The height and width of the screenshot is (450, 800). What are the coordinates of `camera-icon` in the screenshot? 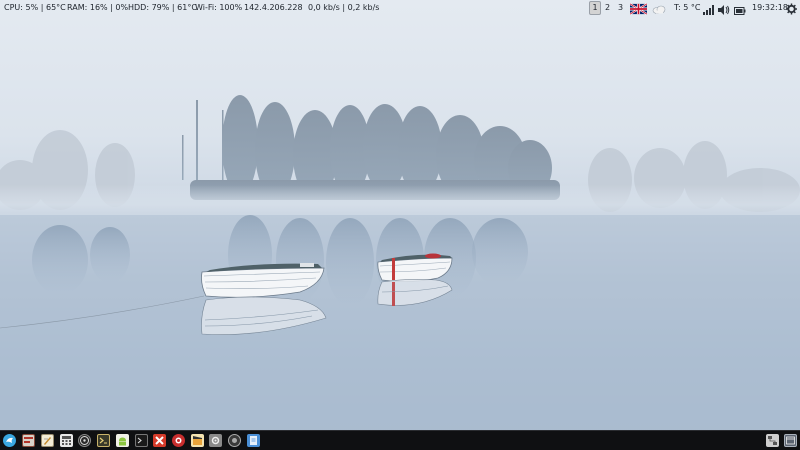 It's located at (234, 440).